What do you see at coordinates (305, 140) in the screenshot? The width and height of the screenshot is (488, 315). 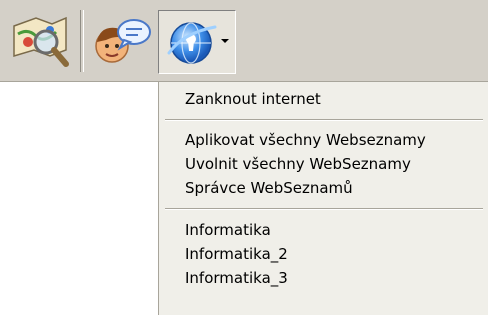 I see `menu-item-apply-all: Aplikovat všechny Webseznamy` at bounding box center [305, 140].